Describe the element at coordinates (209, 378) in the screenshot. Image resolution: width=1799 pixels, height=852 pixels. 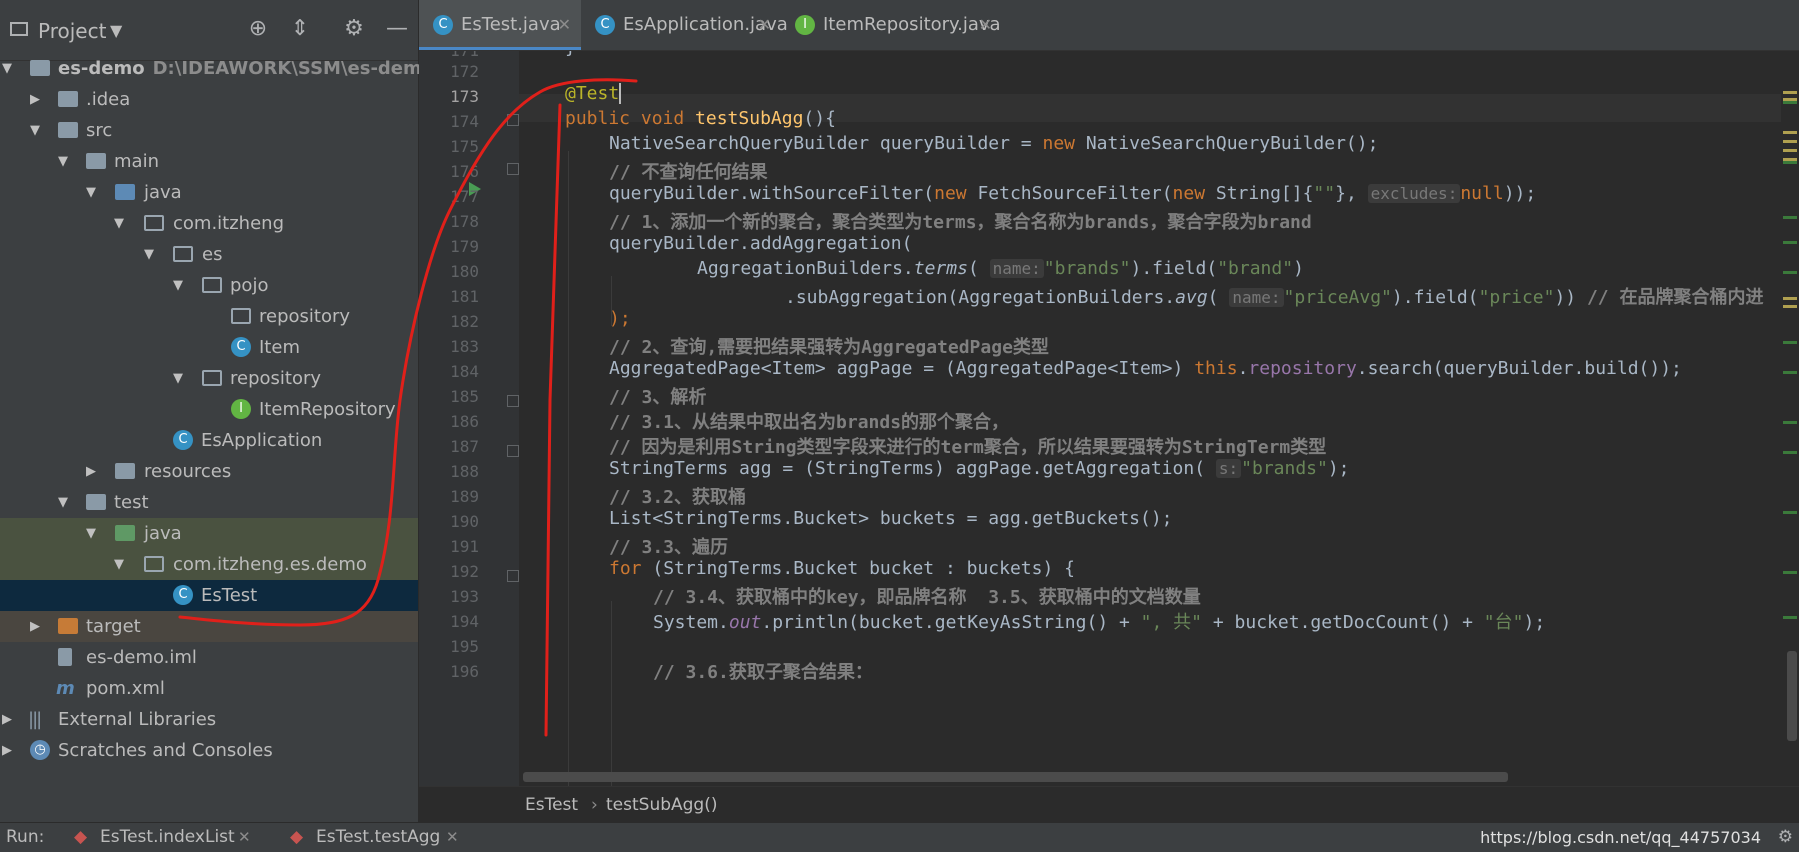
I see `tree-item-repository: ▼ repository` at that location.